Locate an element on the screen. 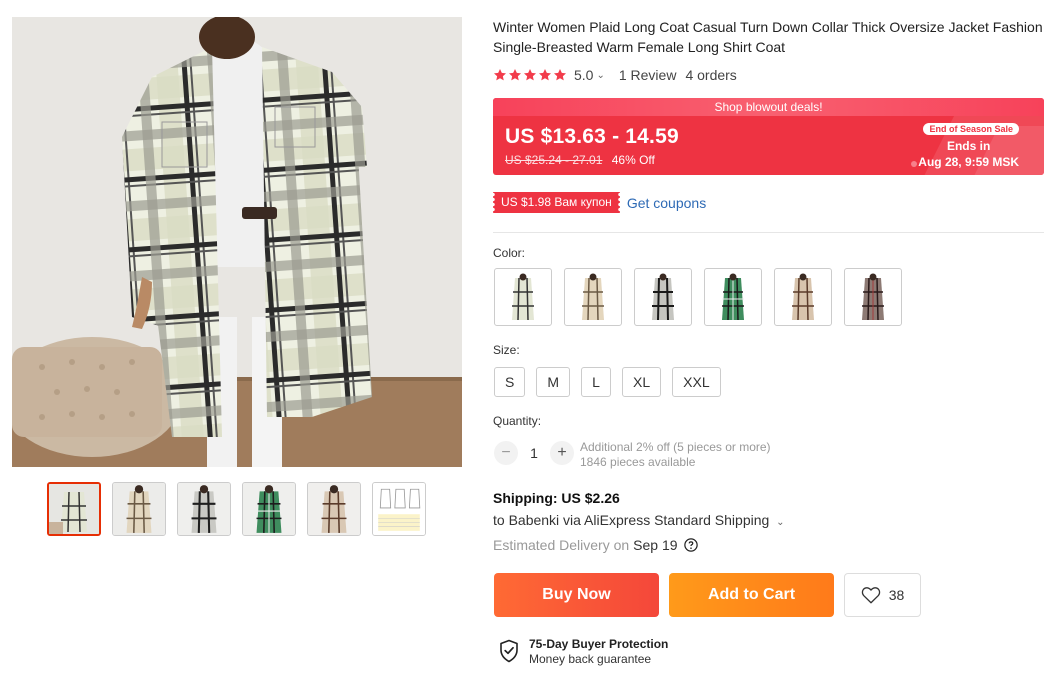 The height and width of the screenshot is (684, 1060). shipping-price: Shipping: US $2.26 is located at coordinates (556, 498).